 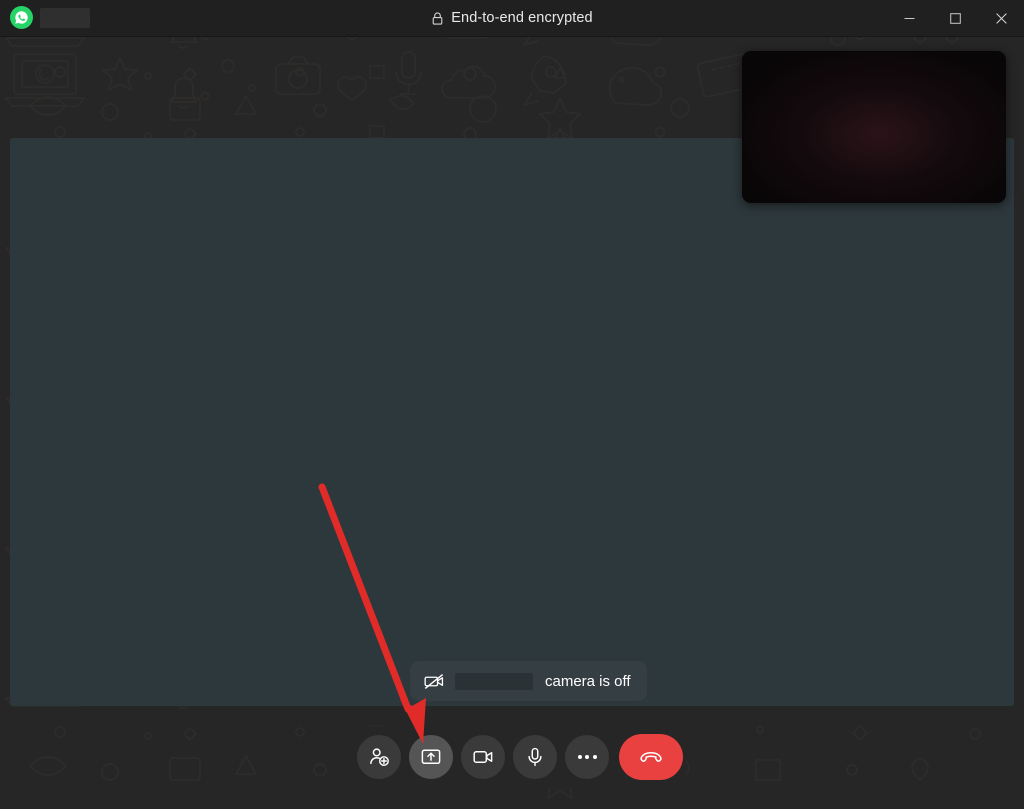 I want to click on call-control-bar, so click(x=515, y=757).